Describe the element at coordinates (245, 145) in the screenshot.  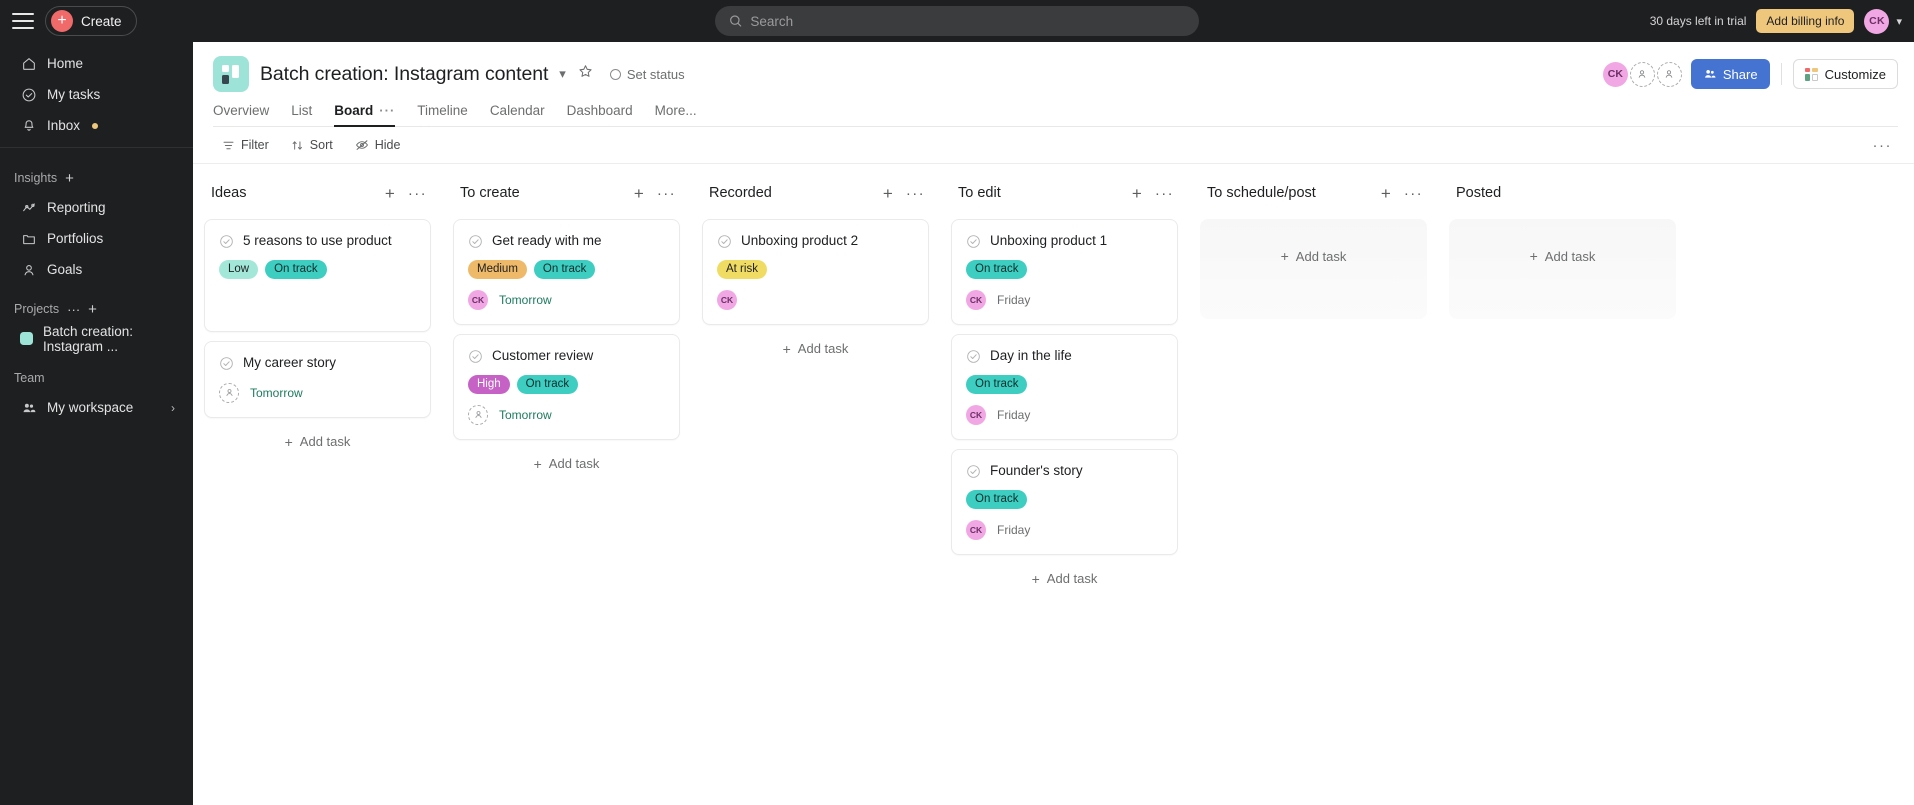
I see `filter-button: Filter` at that location.